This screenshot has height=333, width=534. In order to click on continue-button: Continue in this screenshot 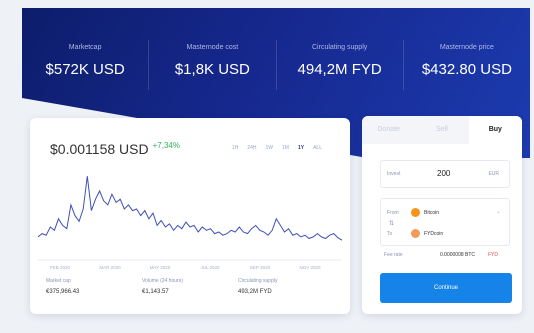, I will do `click(446, 288)`.